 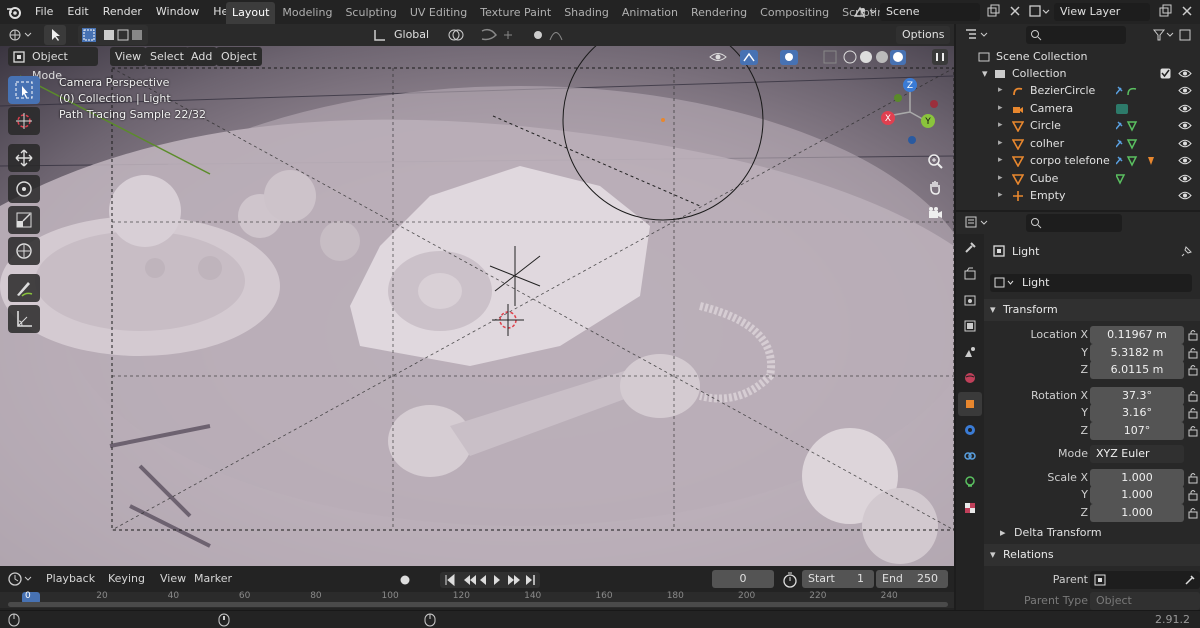 I want to click on tab-modeling: Modeling, so click(x=307, y=13).